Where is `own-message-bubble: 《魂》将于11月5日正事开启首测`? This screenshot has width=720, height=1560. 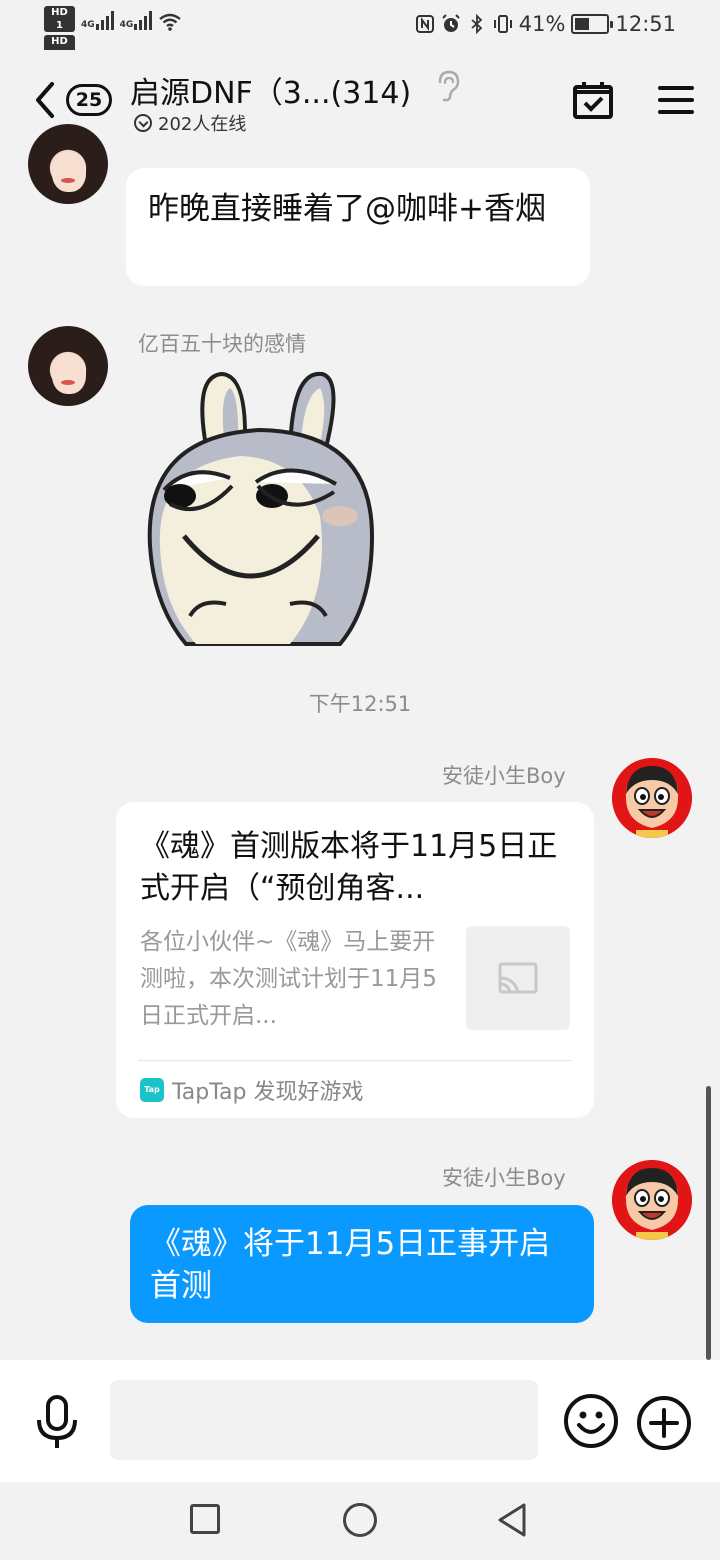
own-message-bubble: 《魂》将于11月5日正事开启首测 is located at coordinates (362, 1264).